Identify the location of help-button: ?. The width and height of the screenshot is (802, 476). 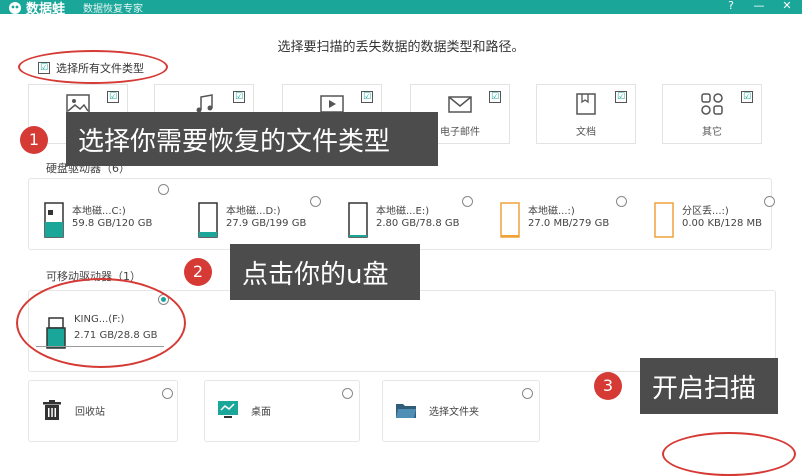
(731, 6).